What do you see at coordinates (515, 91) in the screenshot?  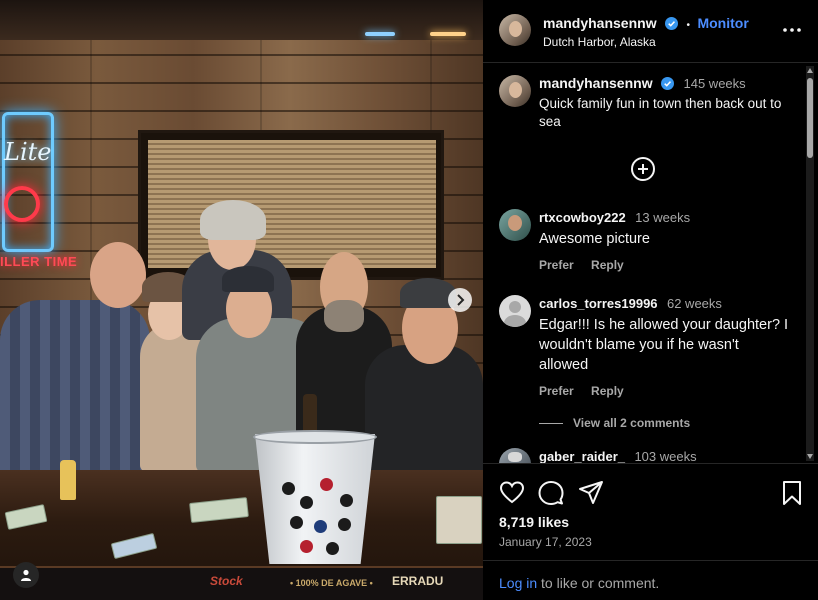 I see `caption-avatar` at bounding box center [515, 91].